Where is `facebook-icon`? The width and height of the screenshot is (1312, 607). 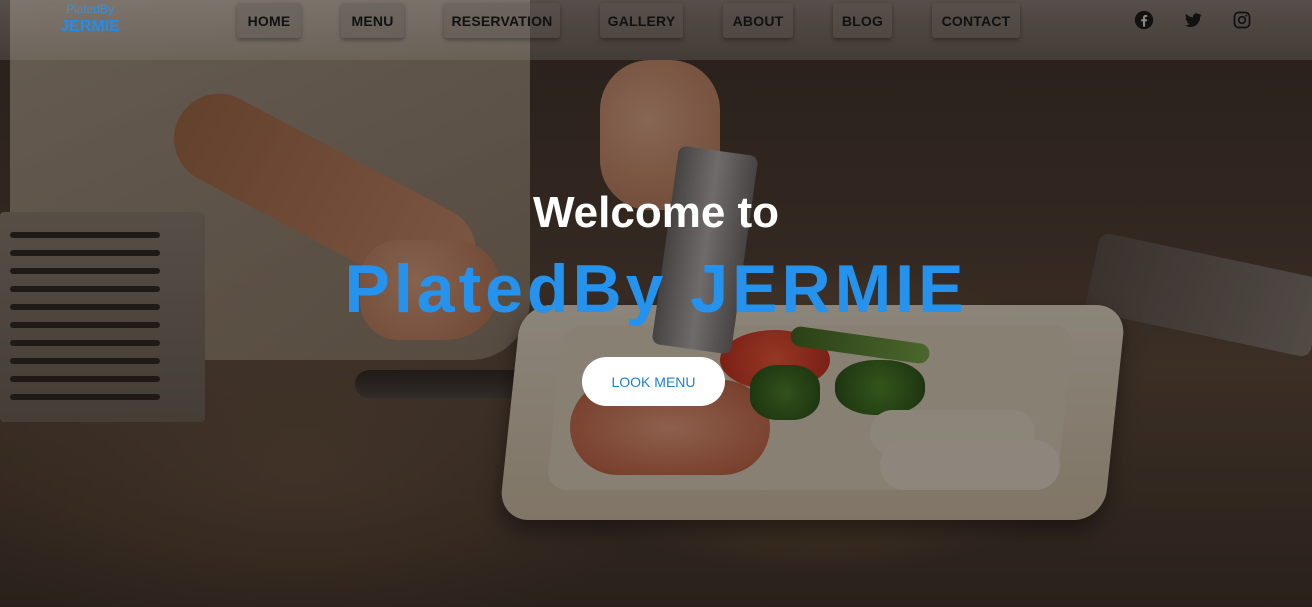 facebook-icon is located at coordinates (1144, 20).